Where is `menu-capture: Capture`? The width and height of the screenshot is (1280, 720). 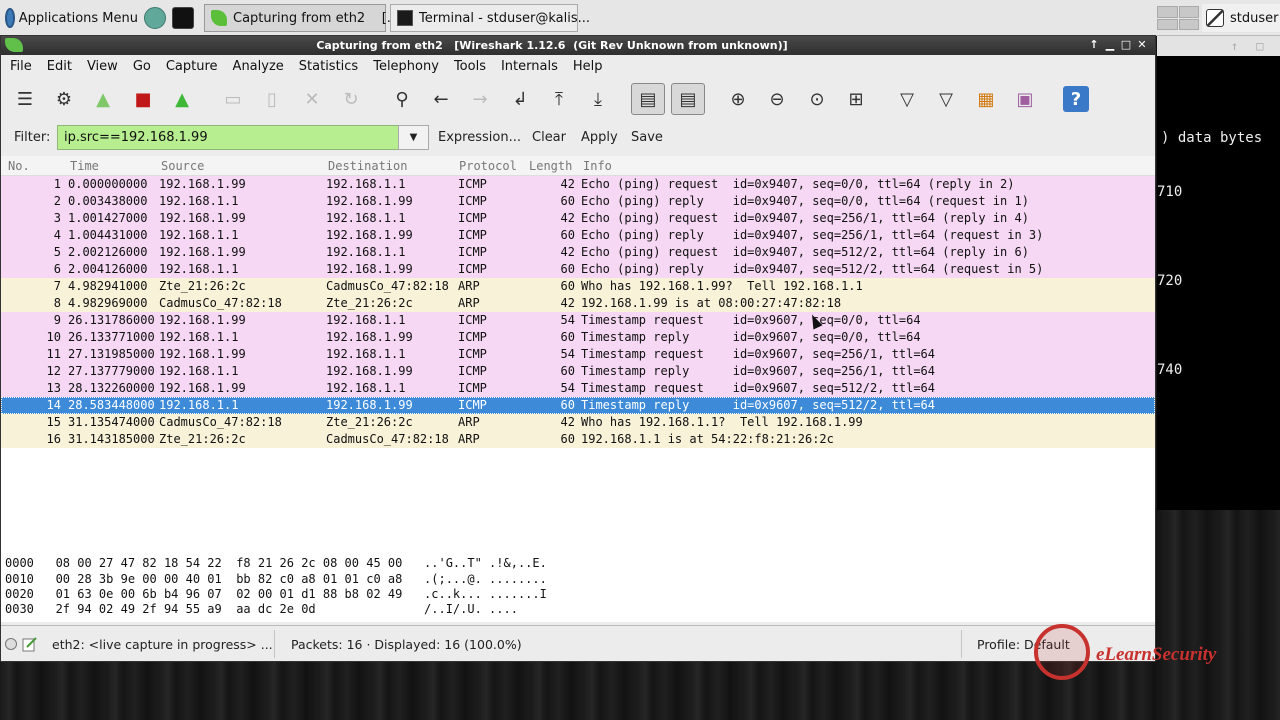 menu-capture: Capture is located at coordinates (192, 66).